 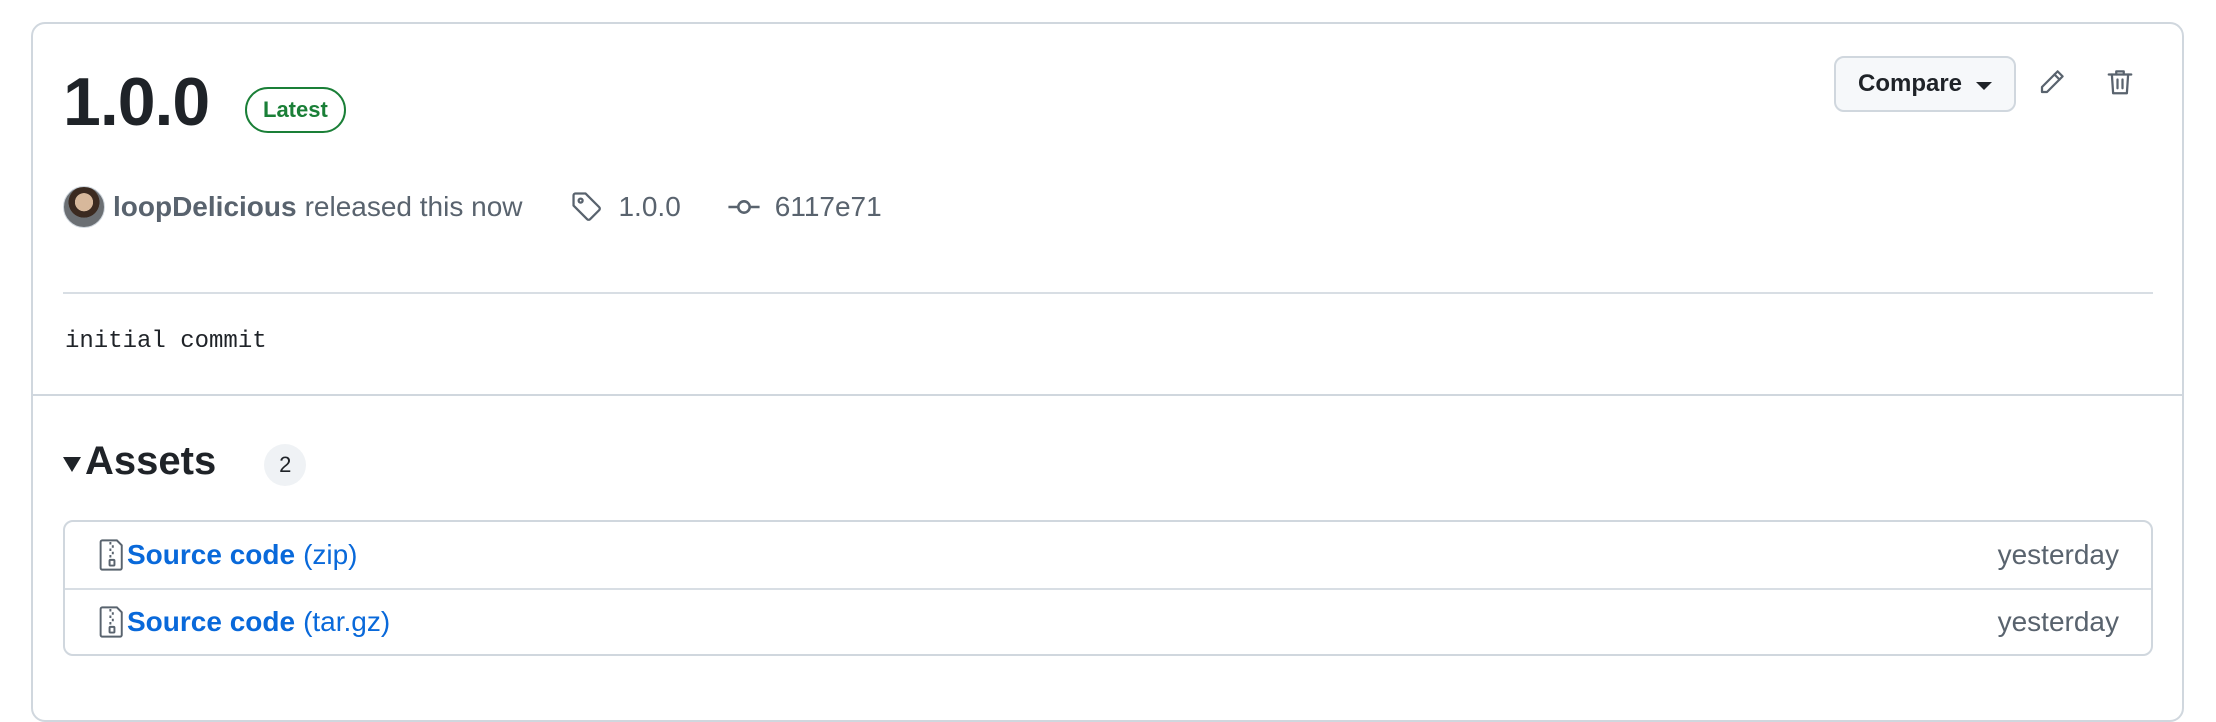 What do you see at coordinates (295, 110) in the screenshot?
I see `latest-badge: Latest` at bounding box center [295, 110].